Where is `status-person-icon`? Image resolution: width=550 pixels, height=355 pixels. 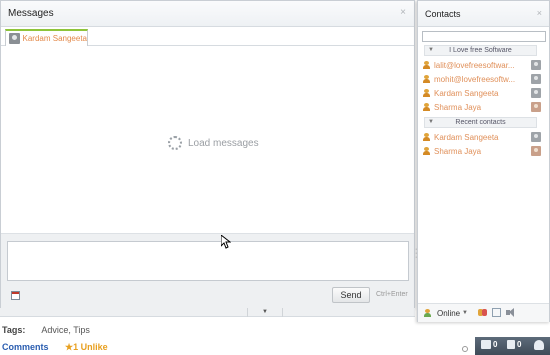 status-person-icon is located at coordinates (427, 313).